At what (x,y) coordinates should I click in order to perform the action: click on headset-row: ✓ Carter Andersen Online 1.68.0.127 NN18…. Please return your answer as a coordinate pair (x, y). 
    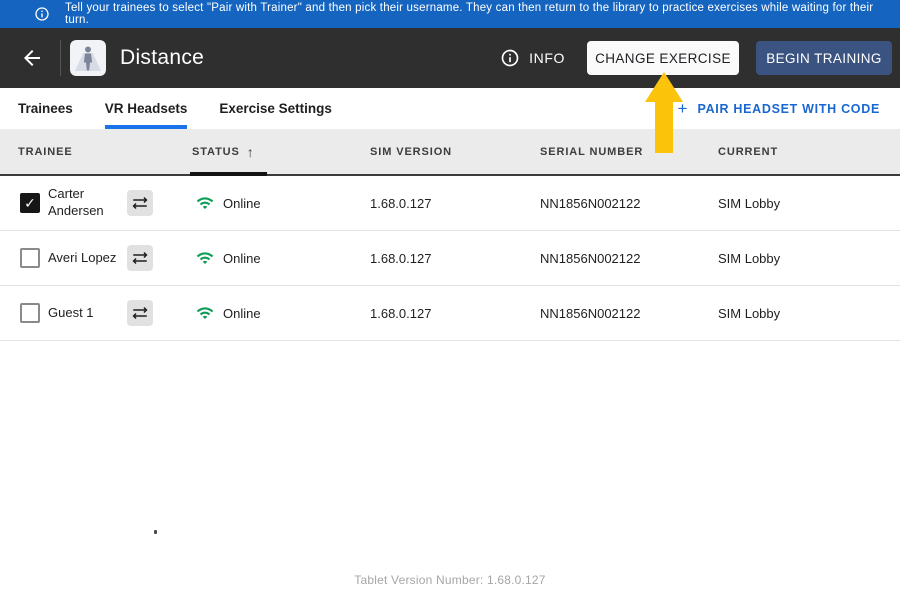
    Looking at the image, I should click on (450, 203).